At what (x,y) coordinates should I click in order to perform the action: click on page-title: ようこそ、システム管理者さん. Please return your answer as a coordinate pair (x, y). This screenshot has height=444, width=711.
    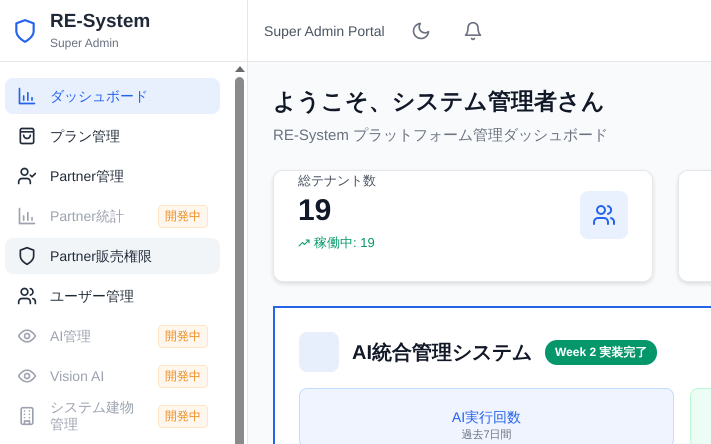
    Looking at the image, I should click on (439, 101).